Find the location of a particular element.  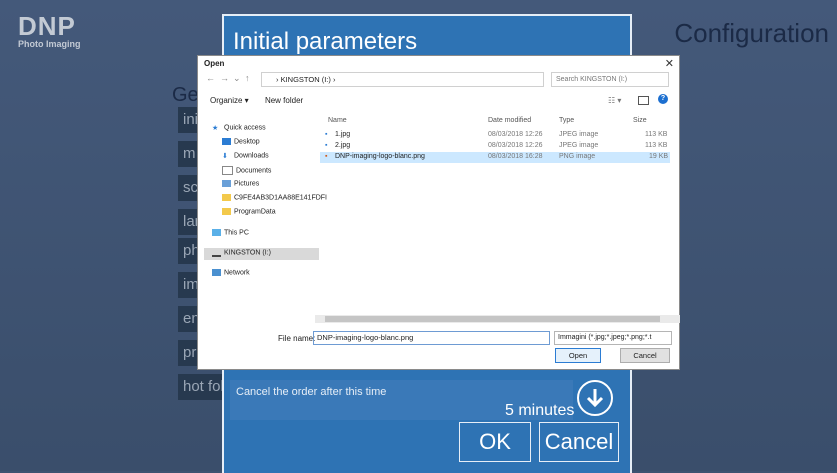

star-icon: ★ is located at coordinates (215, 128).